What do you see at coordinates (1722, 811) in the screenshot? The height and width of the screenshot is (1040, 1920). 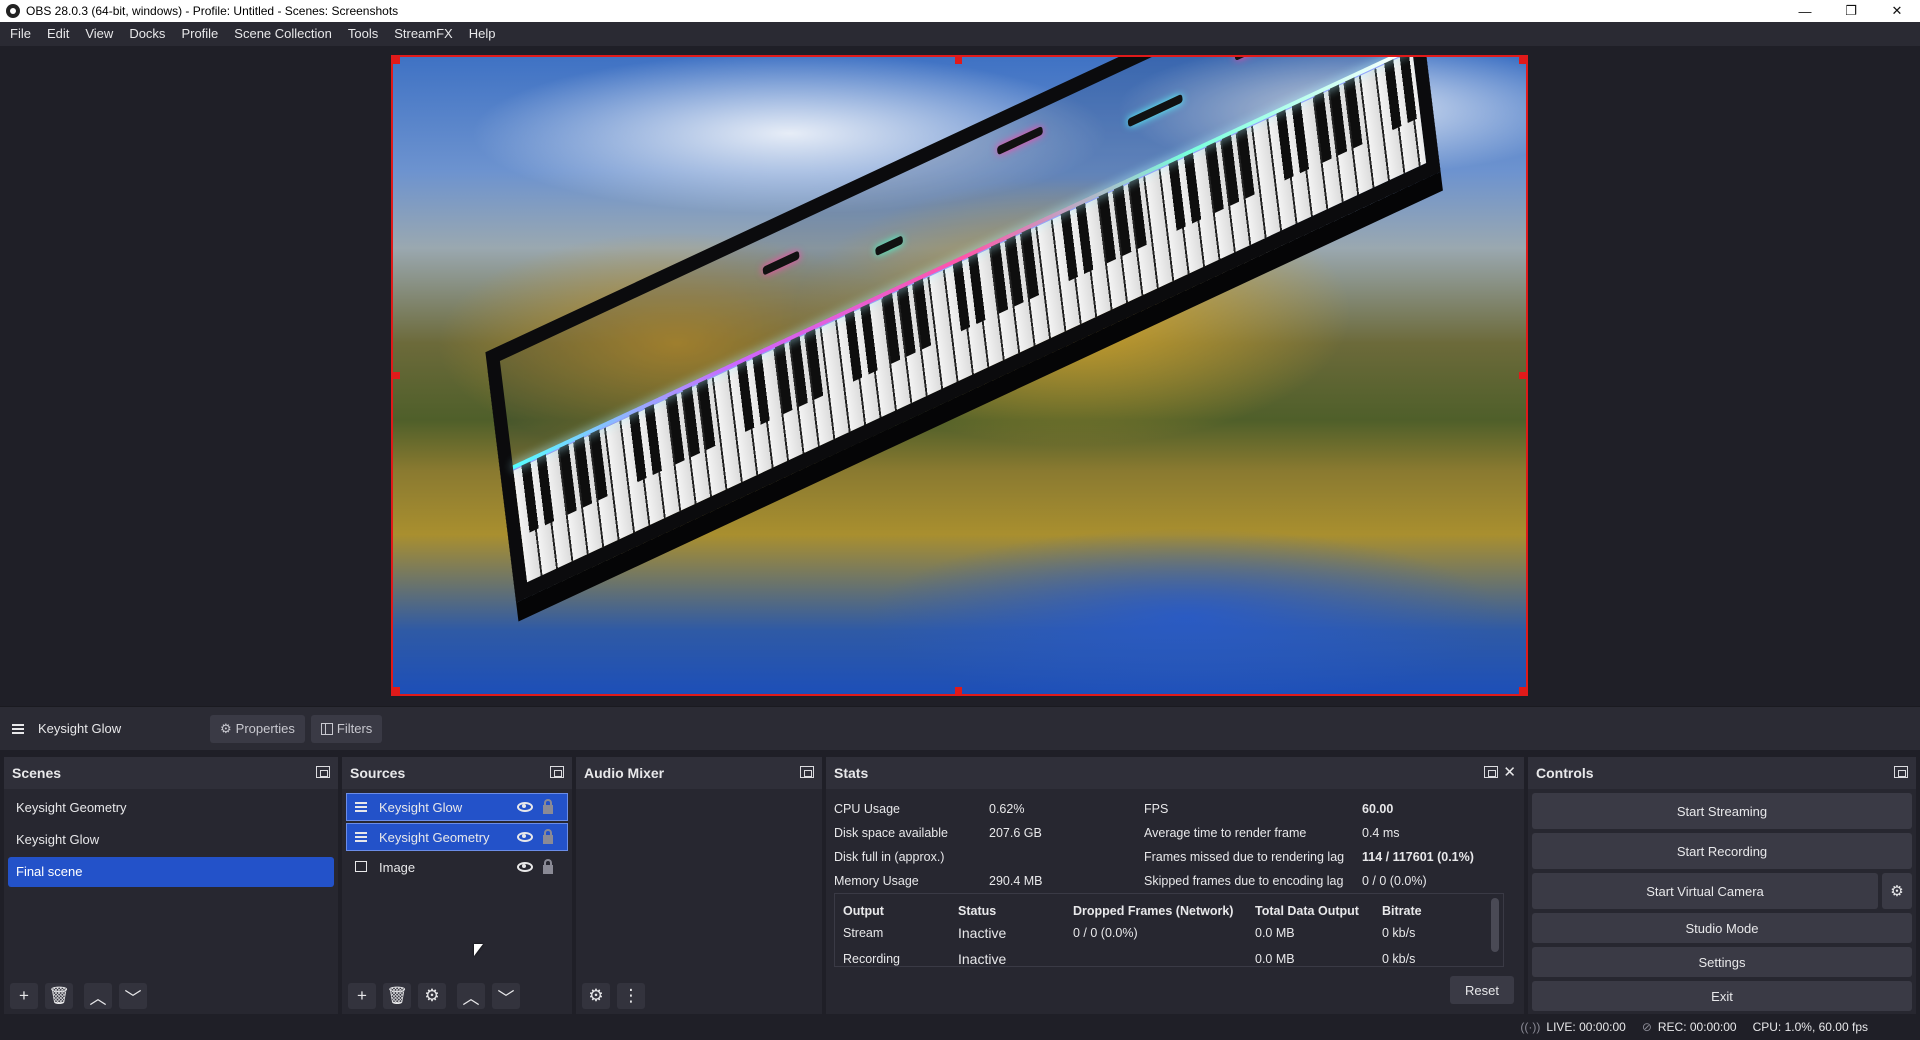 I see `start-streaming-button: Start Streaming` at bounding box center [1722, 811].